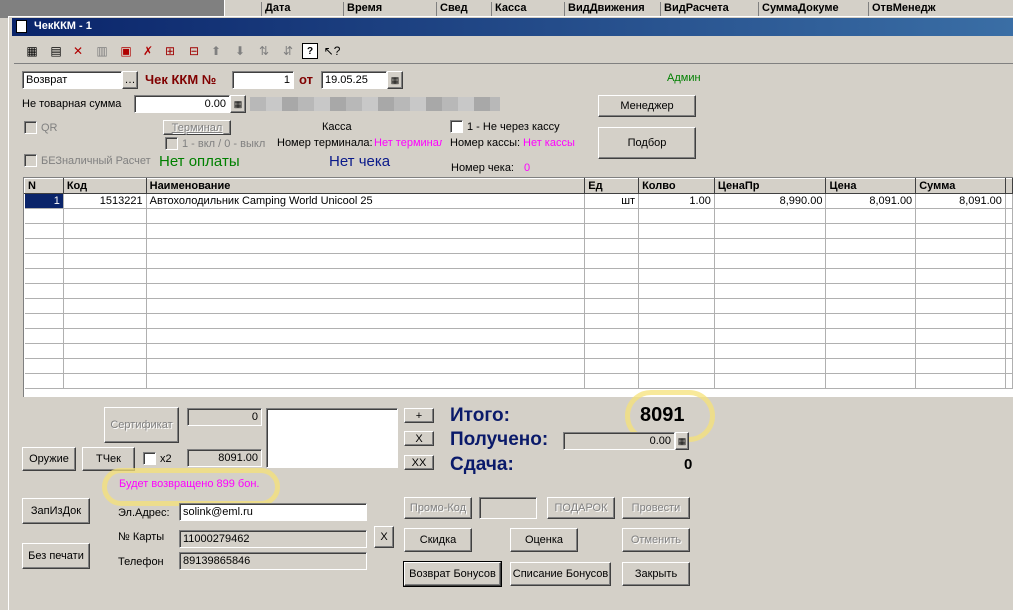 The height and width of the screenshot is (610, 1013). Describe the element at coordinates (419, 438) in the screenshot. I see `x-button: X` at that location.